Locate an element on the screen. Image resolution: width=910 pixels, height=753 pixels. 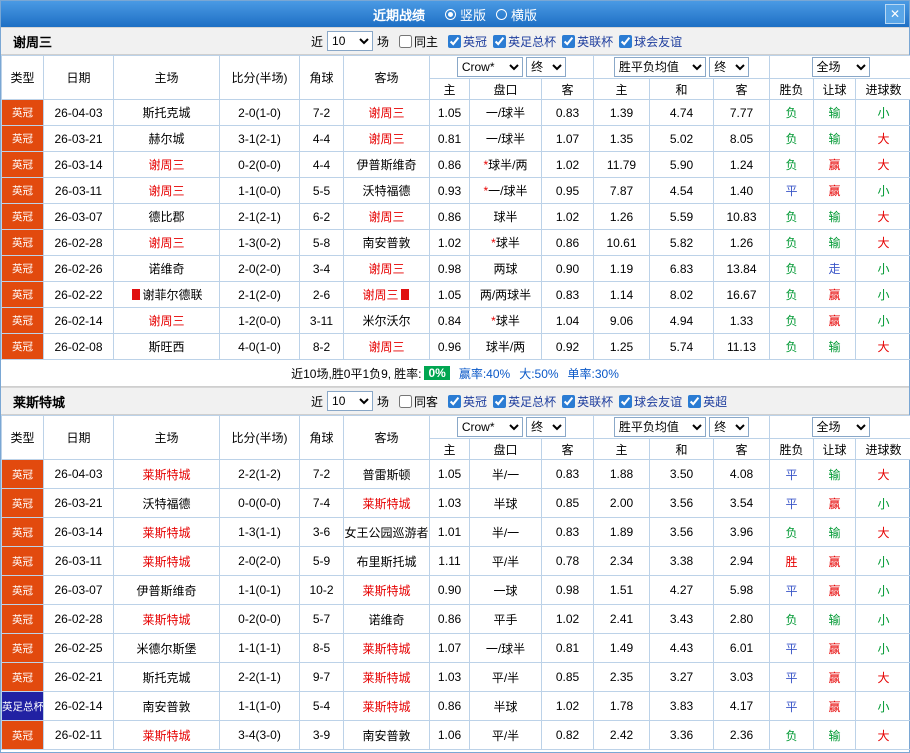
team-name: 普雷斯顿 is located at coordinates (386, 475).